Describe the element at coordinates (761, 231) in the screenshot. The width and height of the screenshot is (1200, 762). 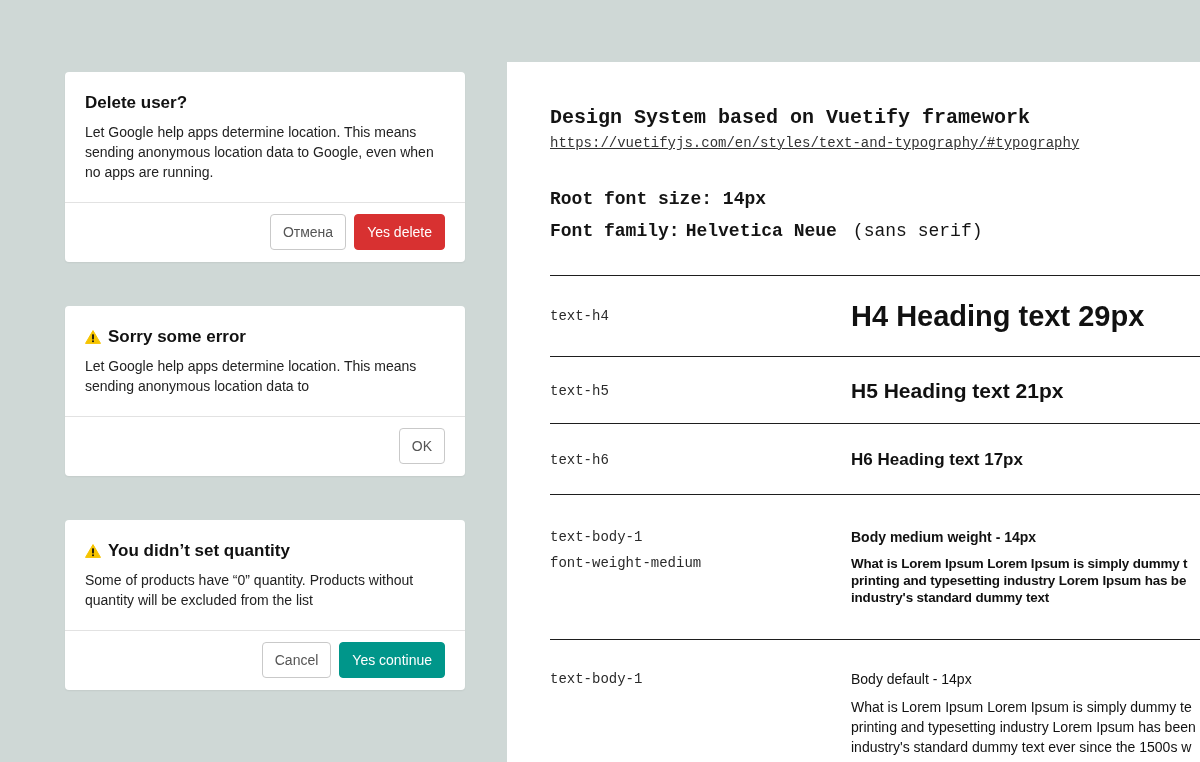
I see `font-family-value: Helvetica Neue` at that location.